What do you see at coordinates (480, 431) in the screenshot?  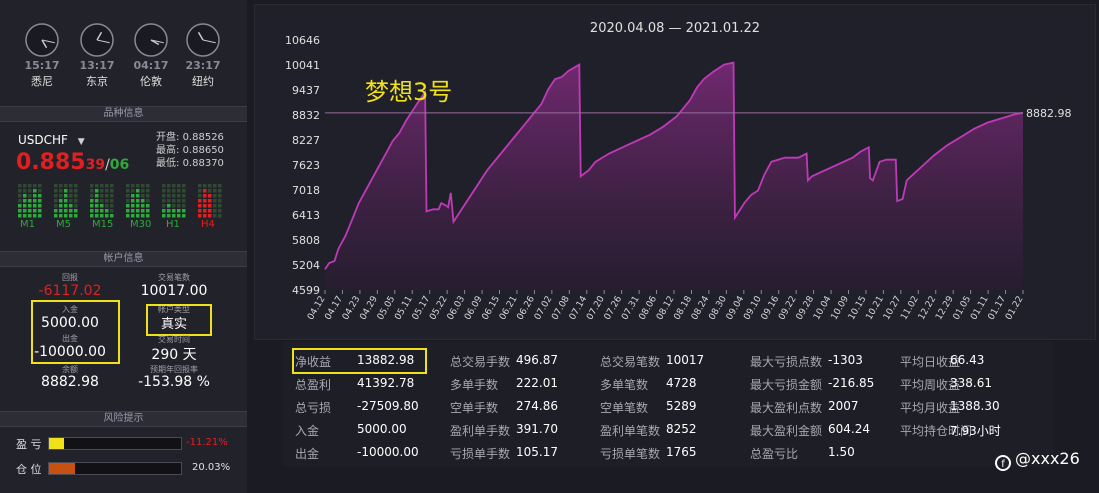 I see `stat-label: 盈利单手数` at bounding box center [480, 431].